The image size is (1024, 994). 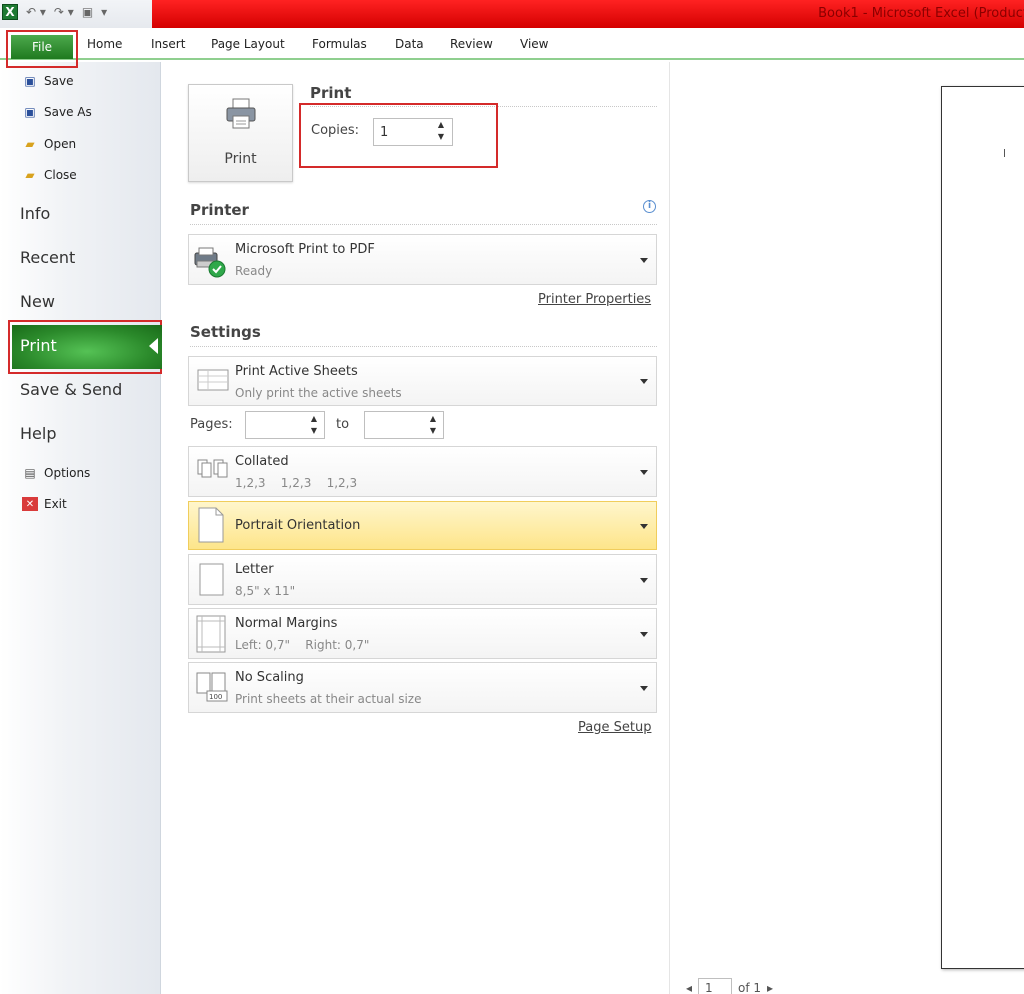 What do you see at coordinates (262, 461) in the screenshot?
I see `collated-title: Collated` at bounding box center [262, 461].